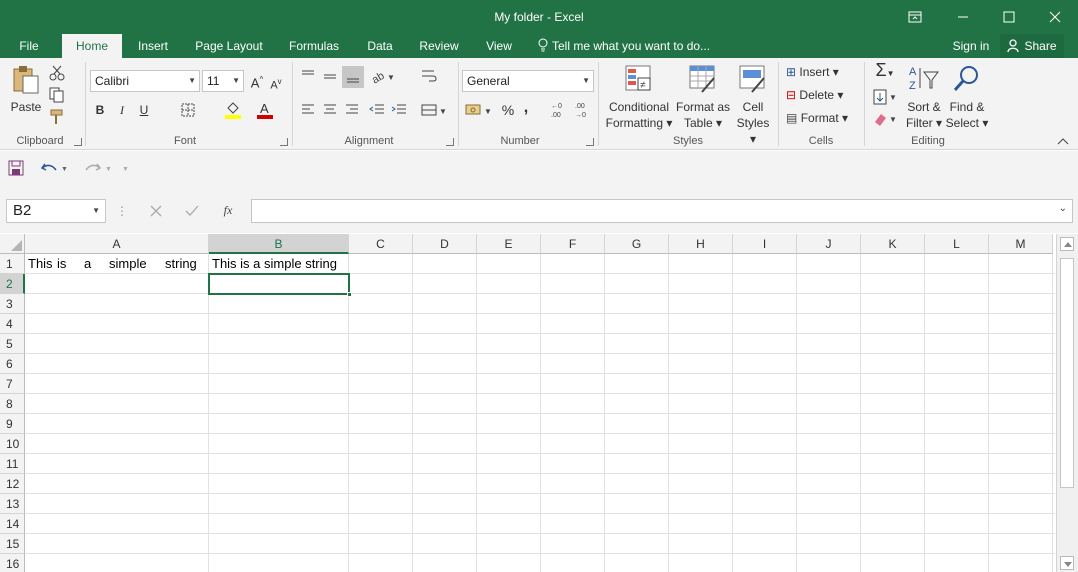 This screenshot has width=1078, height=572. Describe the element at coordinates (331, 111) in the screenshot. I see `align-center-icon` at that location.